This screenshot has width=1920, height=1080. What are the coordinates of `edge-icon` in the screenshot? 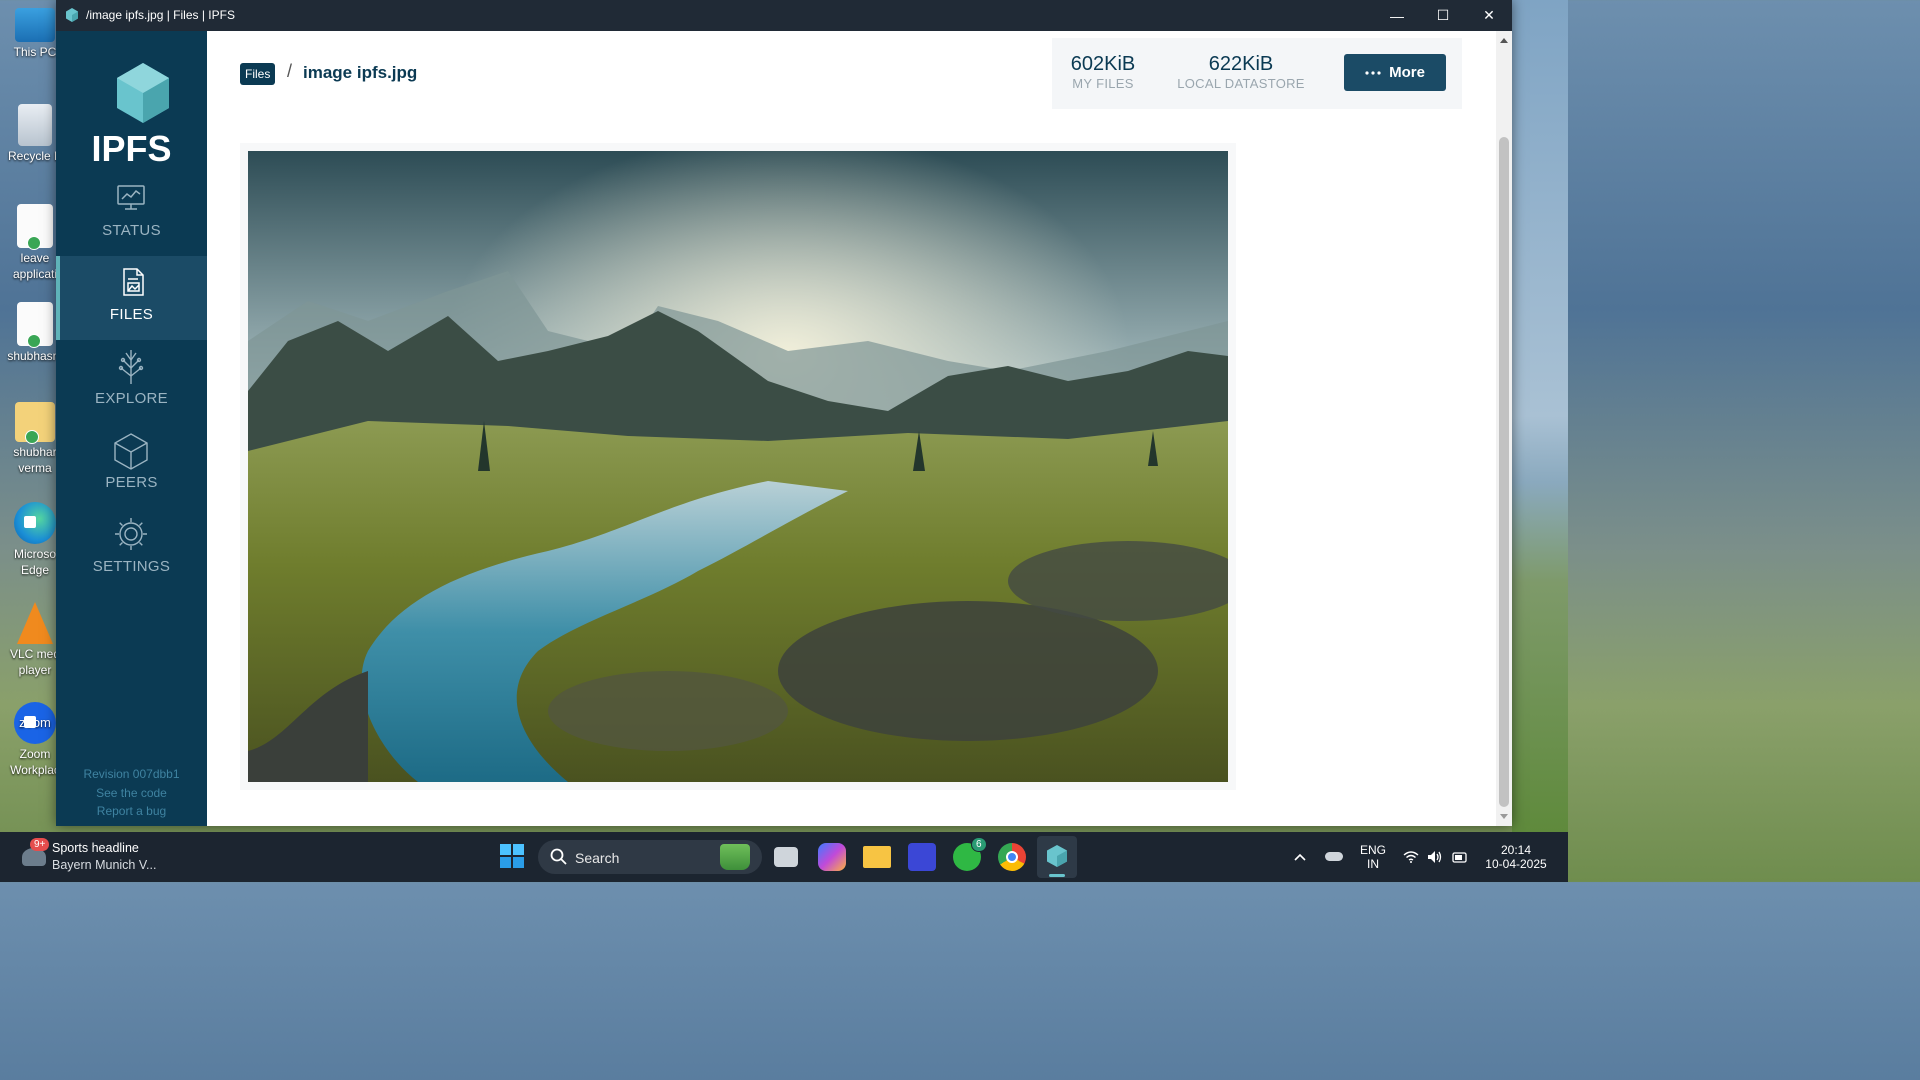 It's located at (35, 523).